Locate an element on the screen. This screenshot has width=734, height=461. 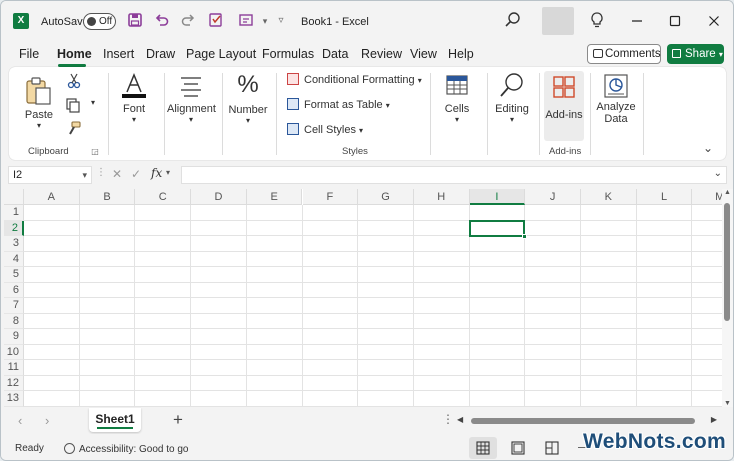
collapse-ribbon-icon: ⌄ is located at coordinates (708, 148).